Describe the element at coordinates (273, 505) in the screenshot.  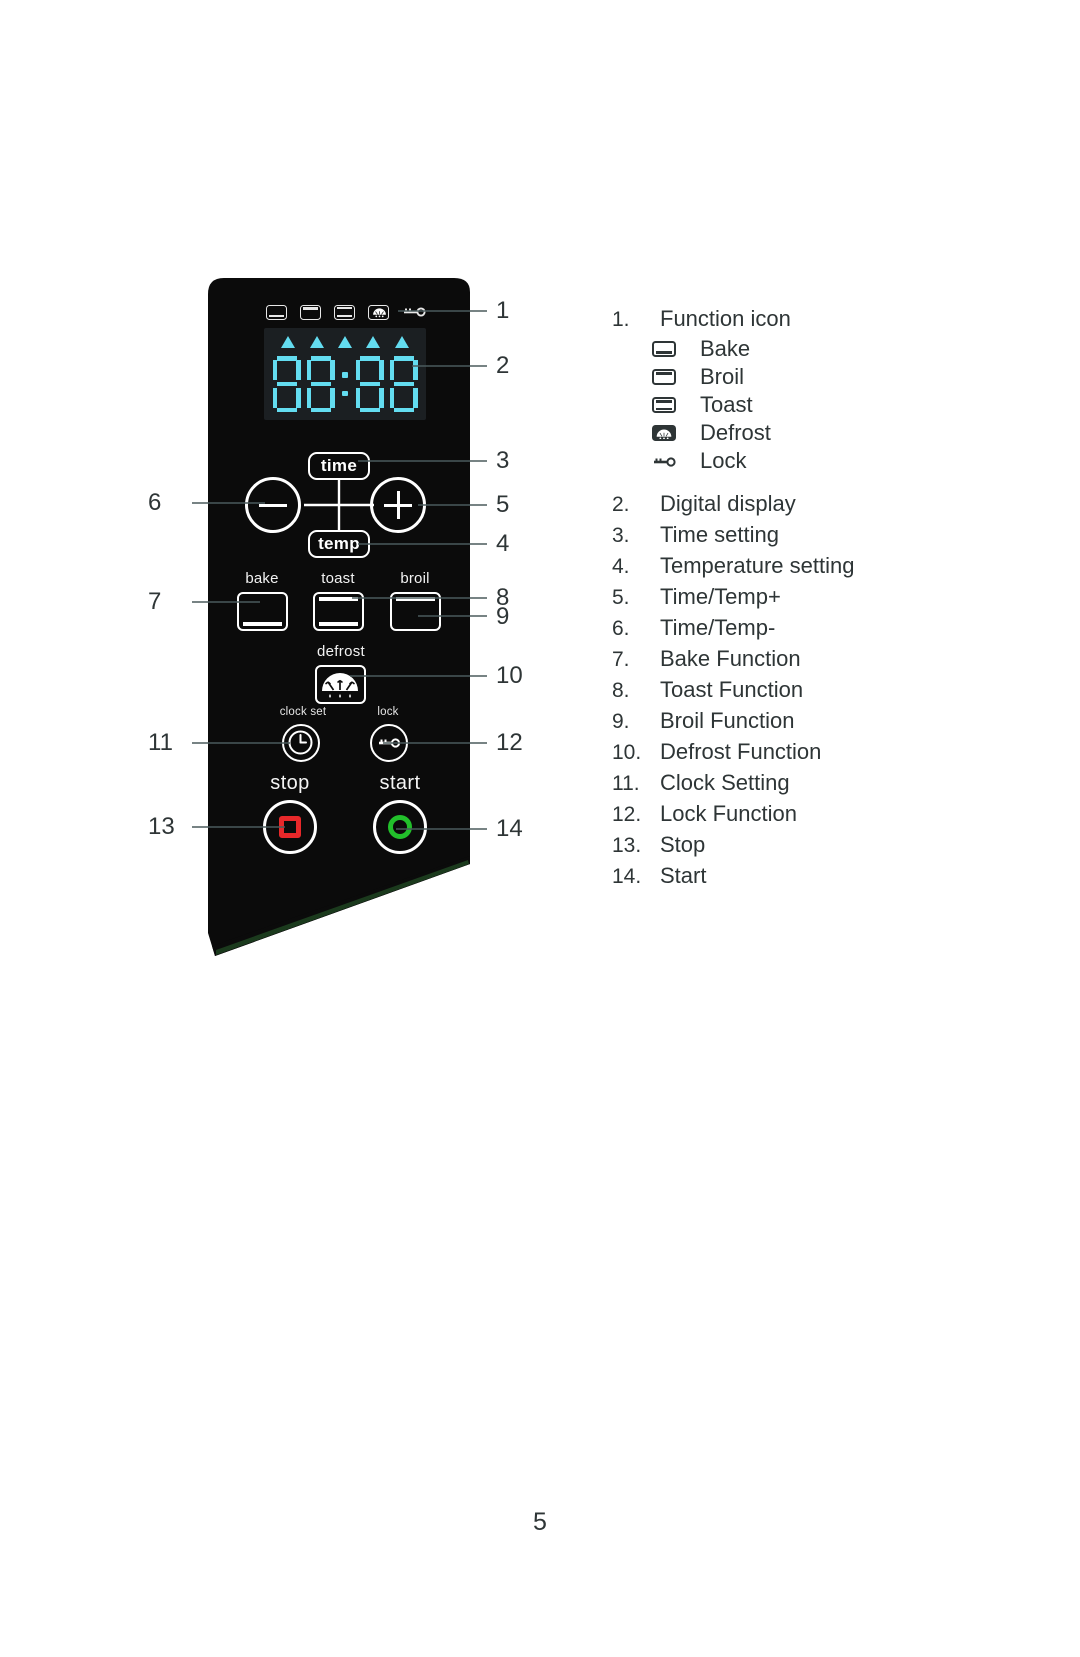
I see `minus-button` at that location.